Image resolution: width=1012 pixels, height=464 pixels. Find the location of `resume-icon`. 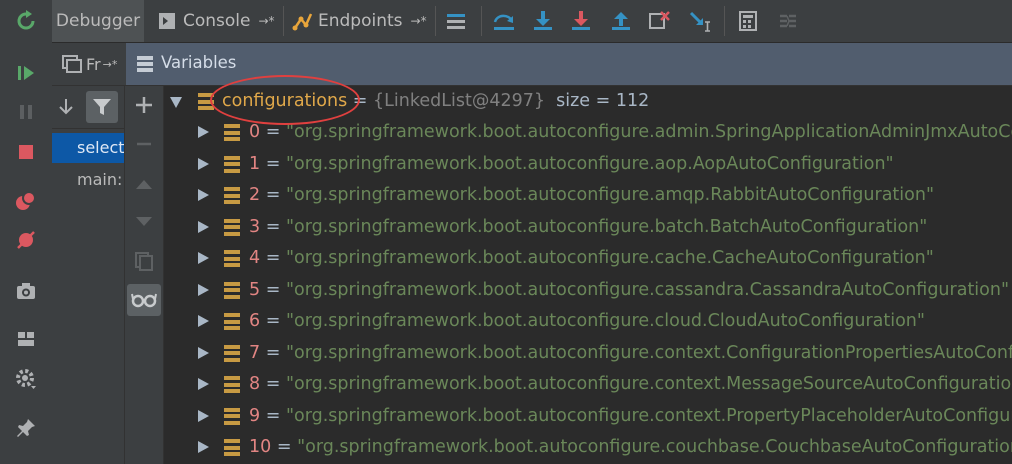

resume-icon is located at coordinates (26, 73).